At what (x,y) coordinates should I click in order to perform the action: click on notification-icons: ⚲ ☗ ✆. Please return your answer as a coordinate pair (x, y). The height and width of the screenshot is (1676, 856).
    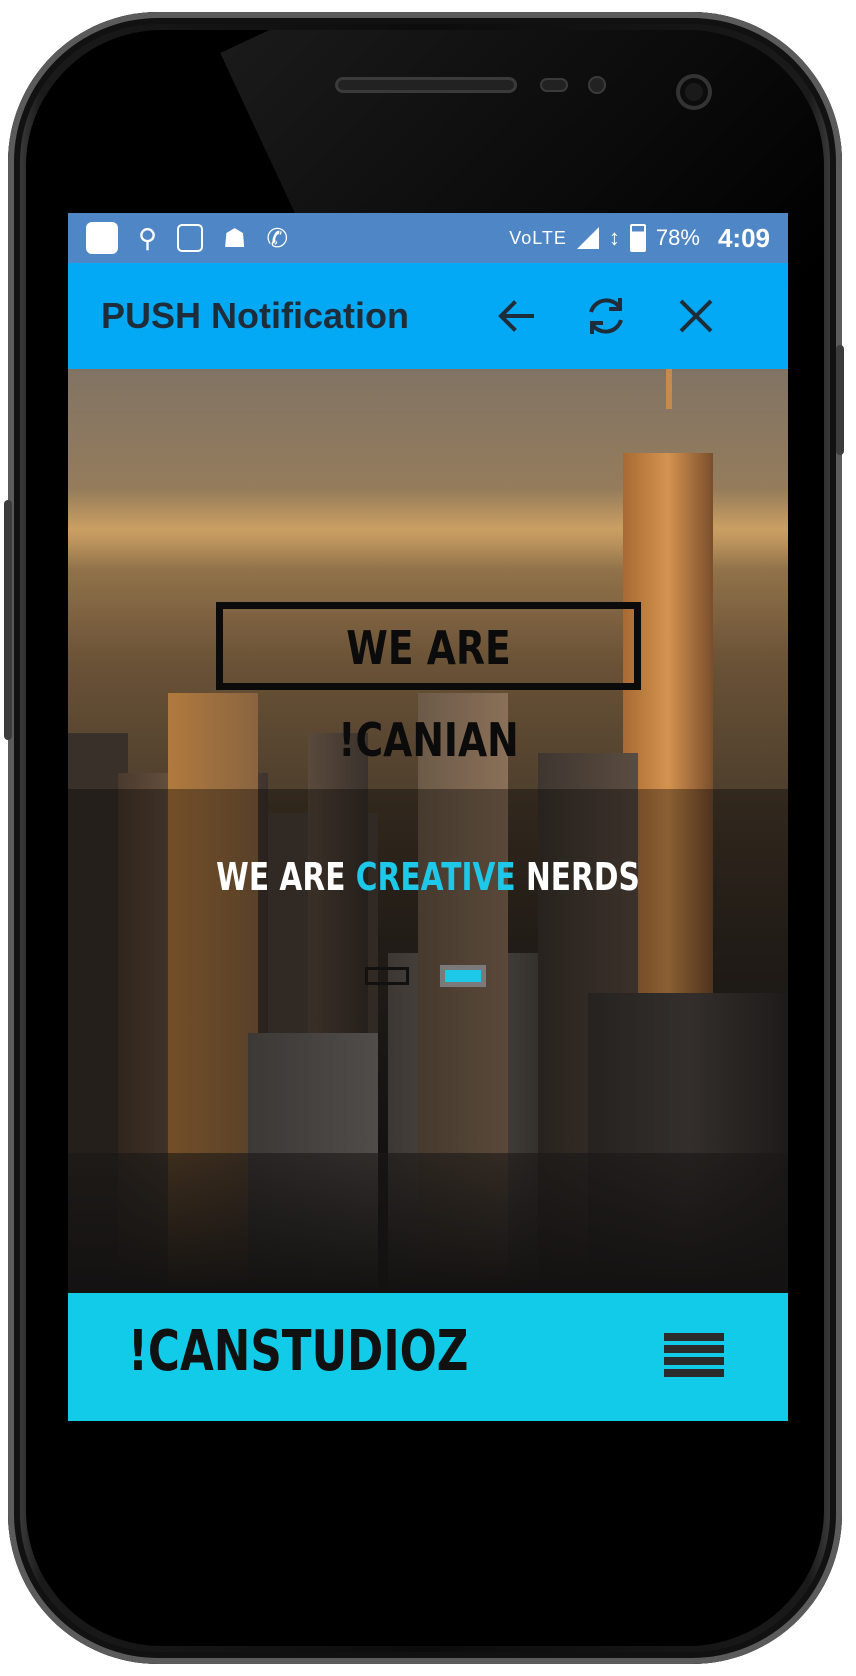
    Looking at the image, I should click on (187, 238).